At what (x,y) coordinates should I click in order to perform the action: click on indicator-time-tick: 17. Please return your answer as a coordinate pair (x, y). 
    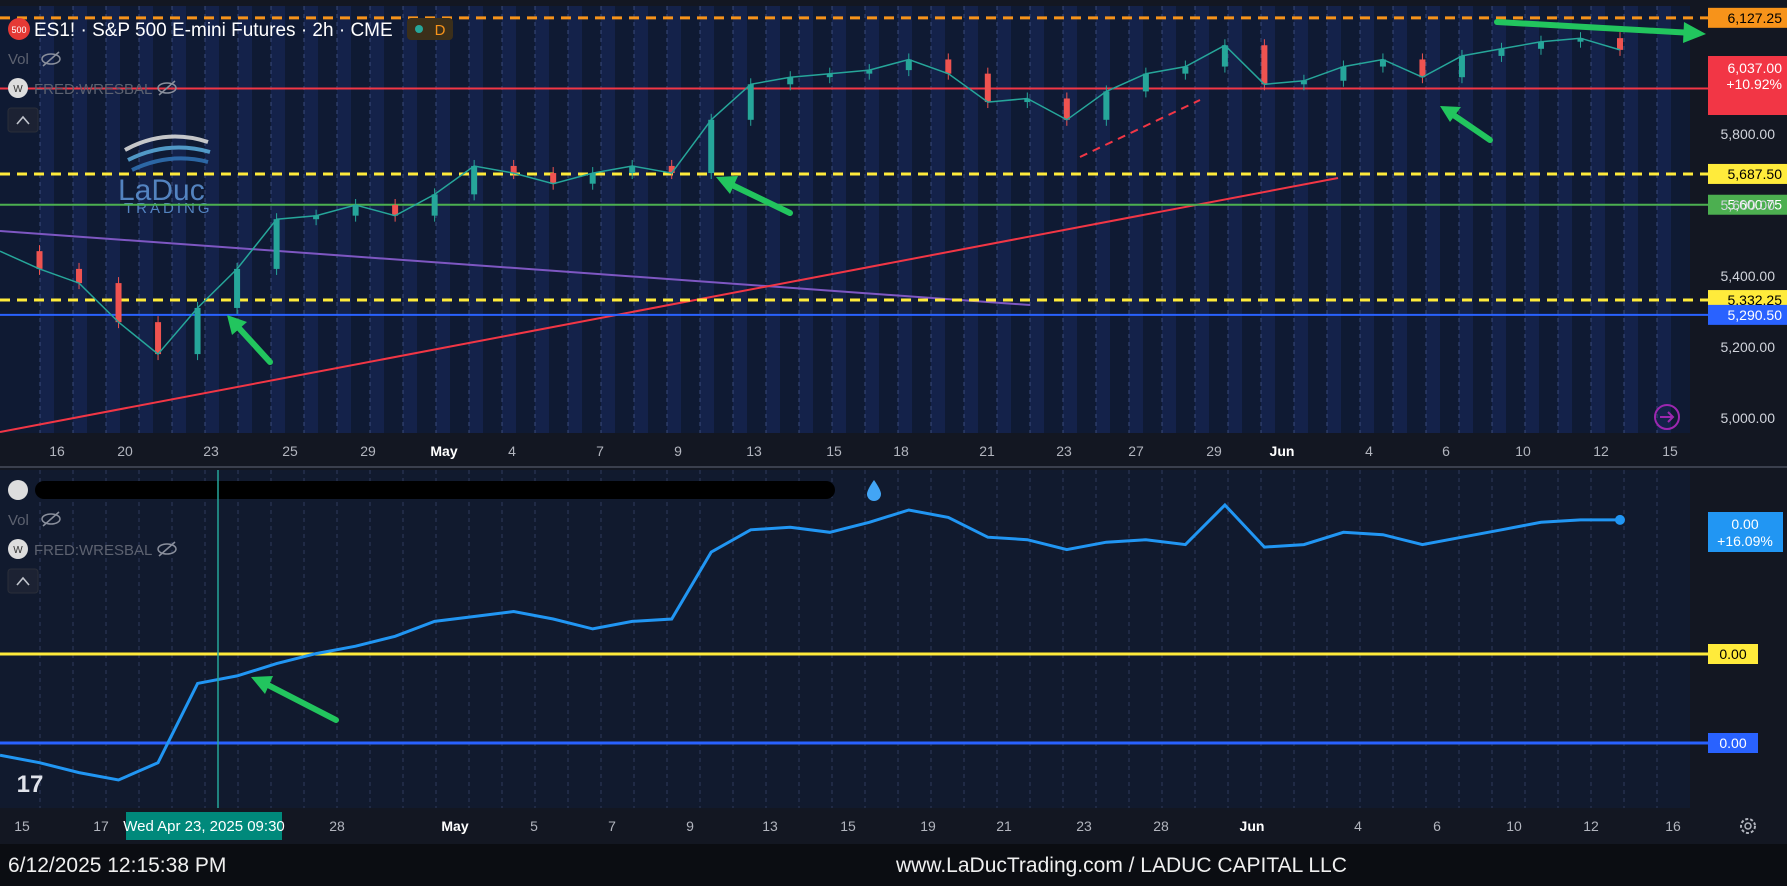
    Looking at the image, I should click on (101, 826).